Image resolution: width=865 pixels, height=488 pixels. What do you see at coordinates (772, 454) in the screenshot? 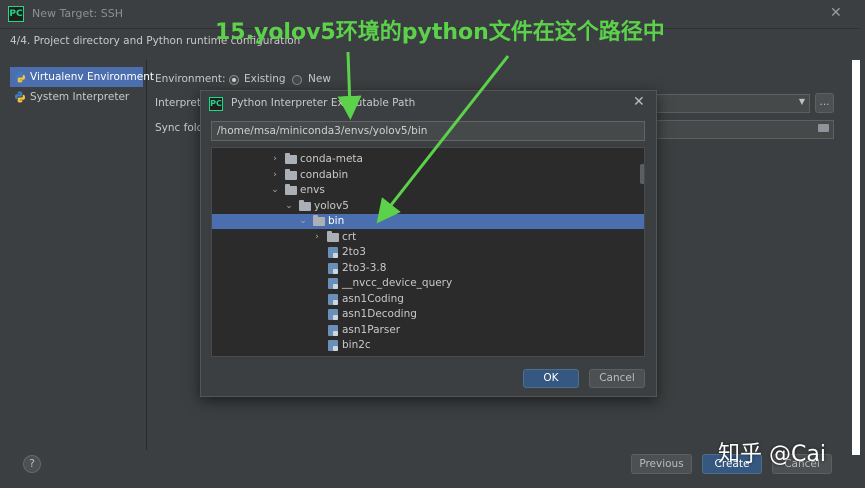
I see `zhihu-watermark: 知乎 @Cai` at bounding box center [772, 454].